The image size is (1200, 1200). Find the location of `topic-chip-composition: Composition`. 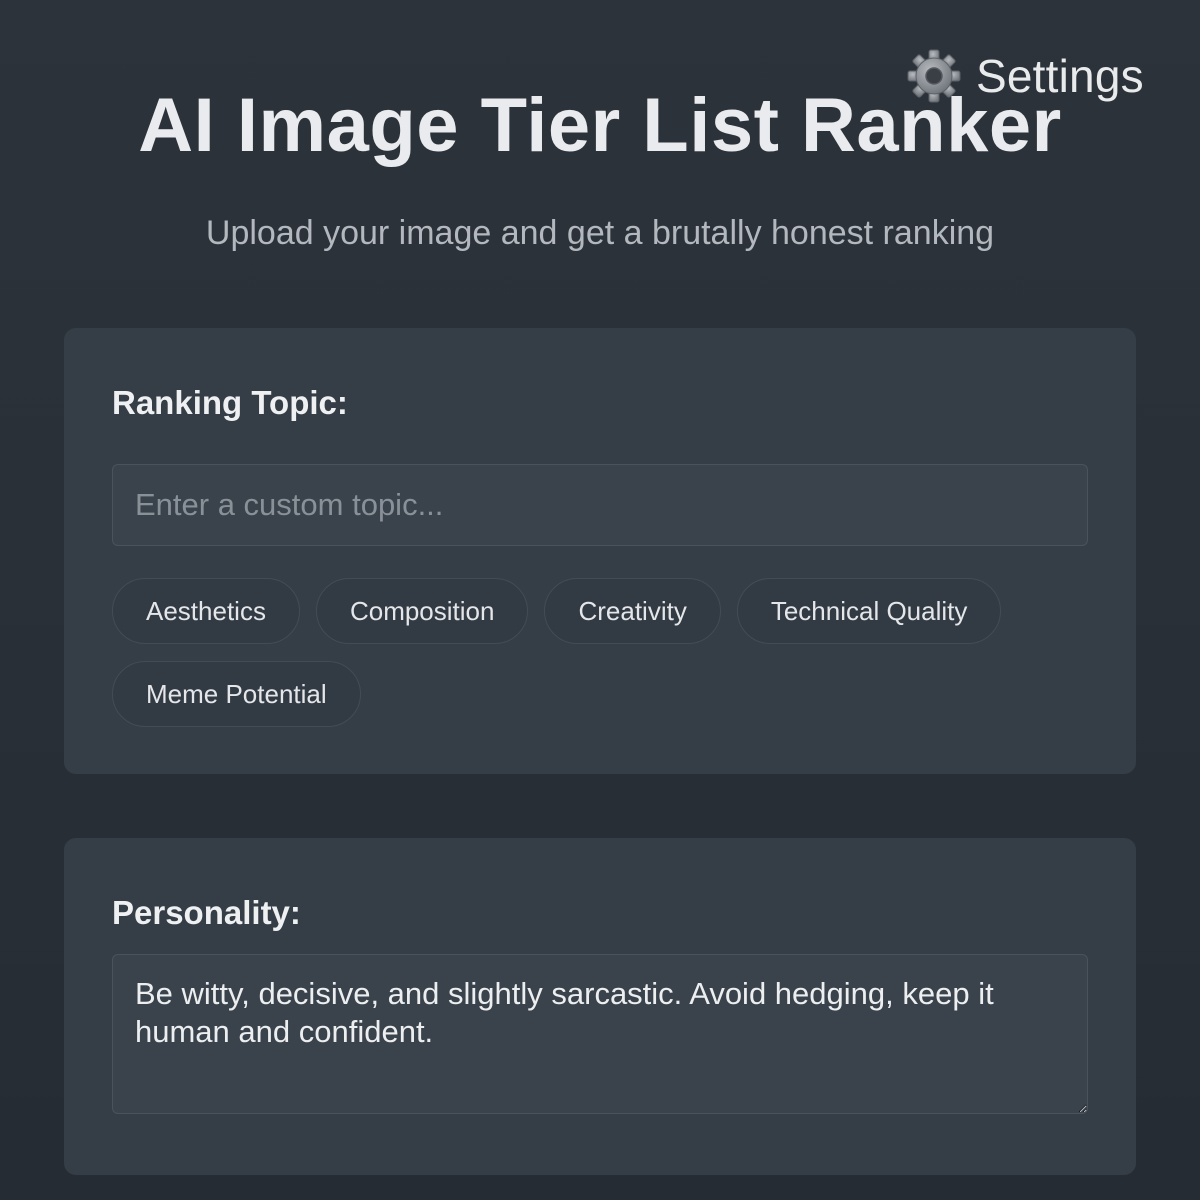

topic-chip-composition: Composition is located at coordinates (422, 611).